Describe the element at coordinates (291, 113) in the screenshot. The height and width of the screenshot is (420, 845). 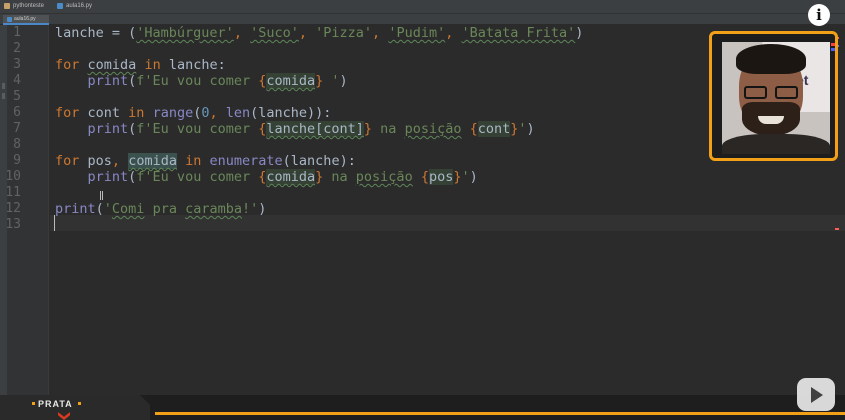
I see `code-token: (lanche)):` at that location.